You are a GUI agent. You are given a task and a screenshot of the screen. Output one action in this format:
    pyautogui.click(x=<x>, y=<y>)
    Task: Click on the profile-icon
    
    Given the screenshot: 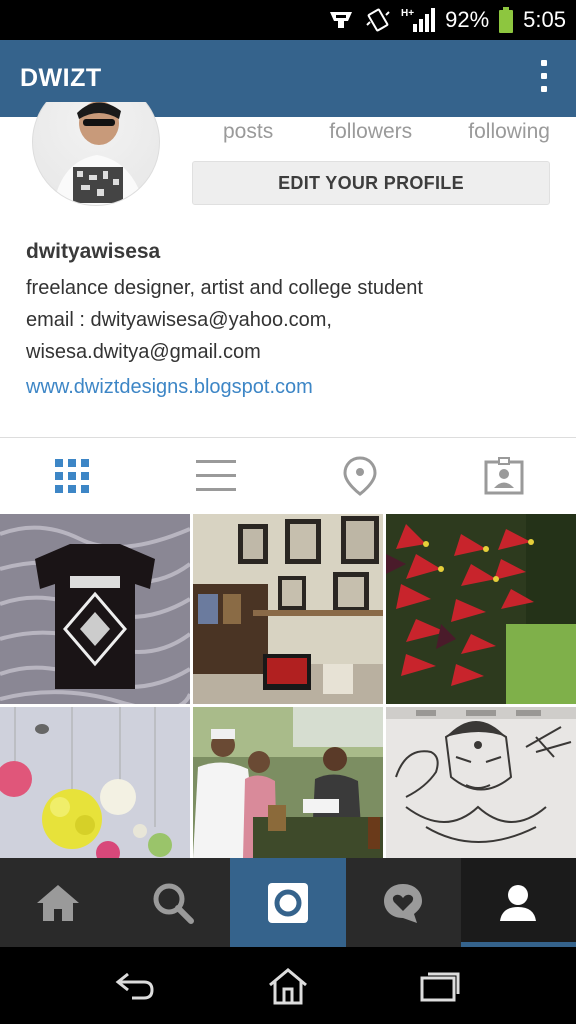 What is the action you would take?
    pyautogui.click(x=518, y=902)
    